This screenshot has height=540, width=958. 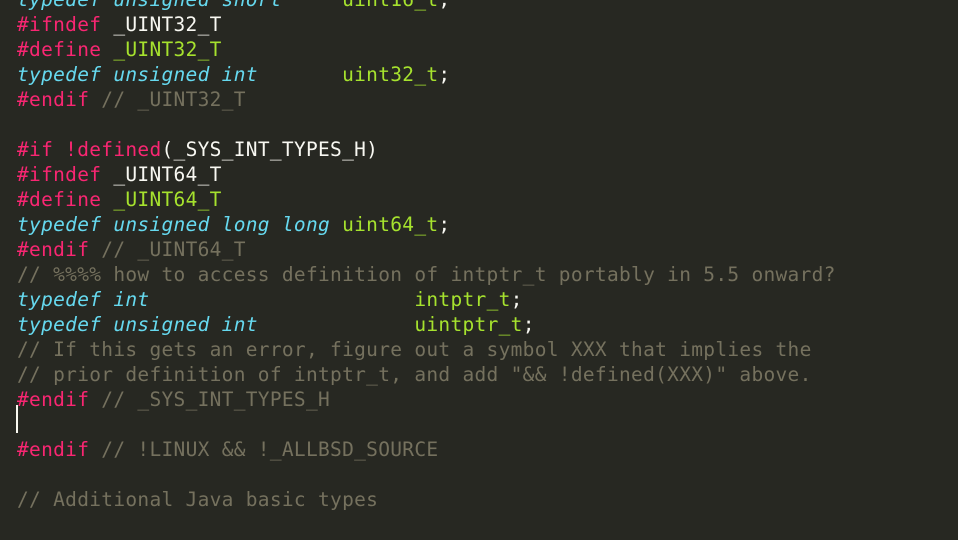 I want to click on code-line: #if !defined(_SYS_INT_TYPES_H), so click(x=426, y=149).